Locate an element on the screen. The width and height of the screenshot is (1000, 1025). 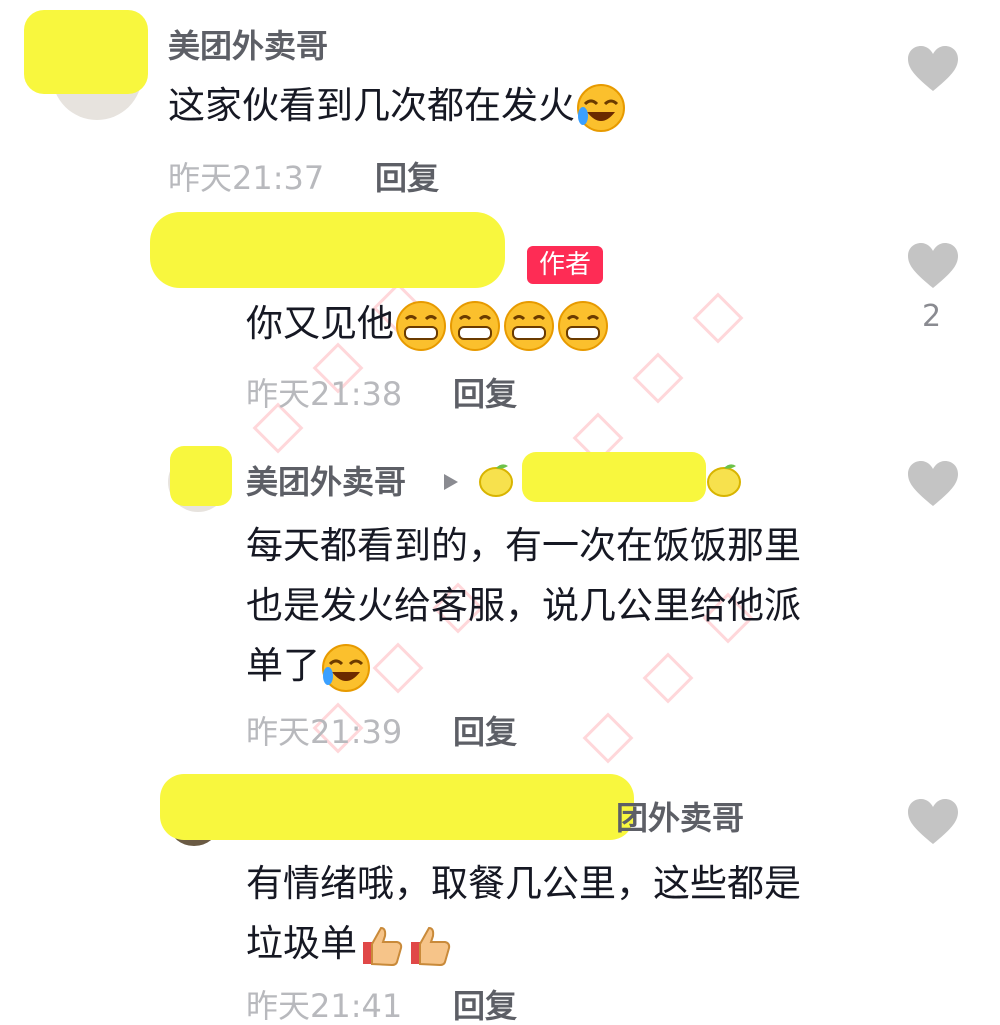
comment-text-body: 你又见他 is located at coordinates (320, 323).